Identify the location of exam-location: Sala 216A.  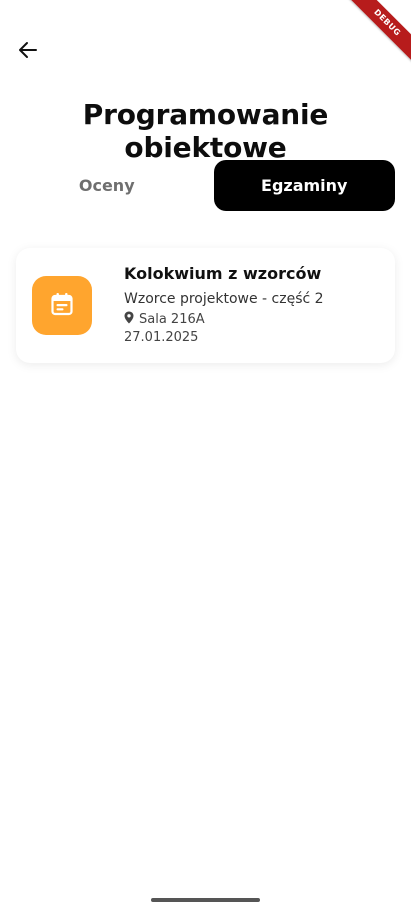
(164, 319).